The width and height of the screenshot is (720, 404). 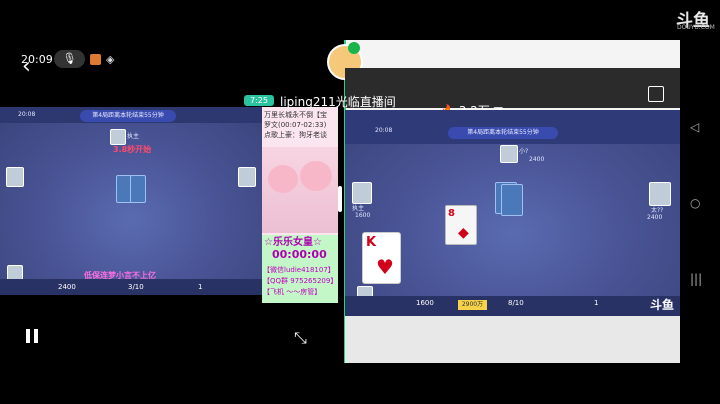 I want to click on yellow-tag: 2900万, so click(x=472, y=305).